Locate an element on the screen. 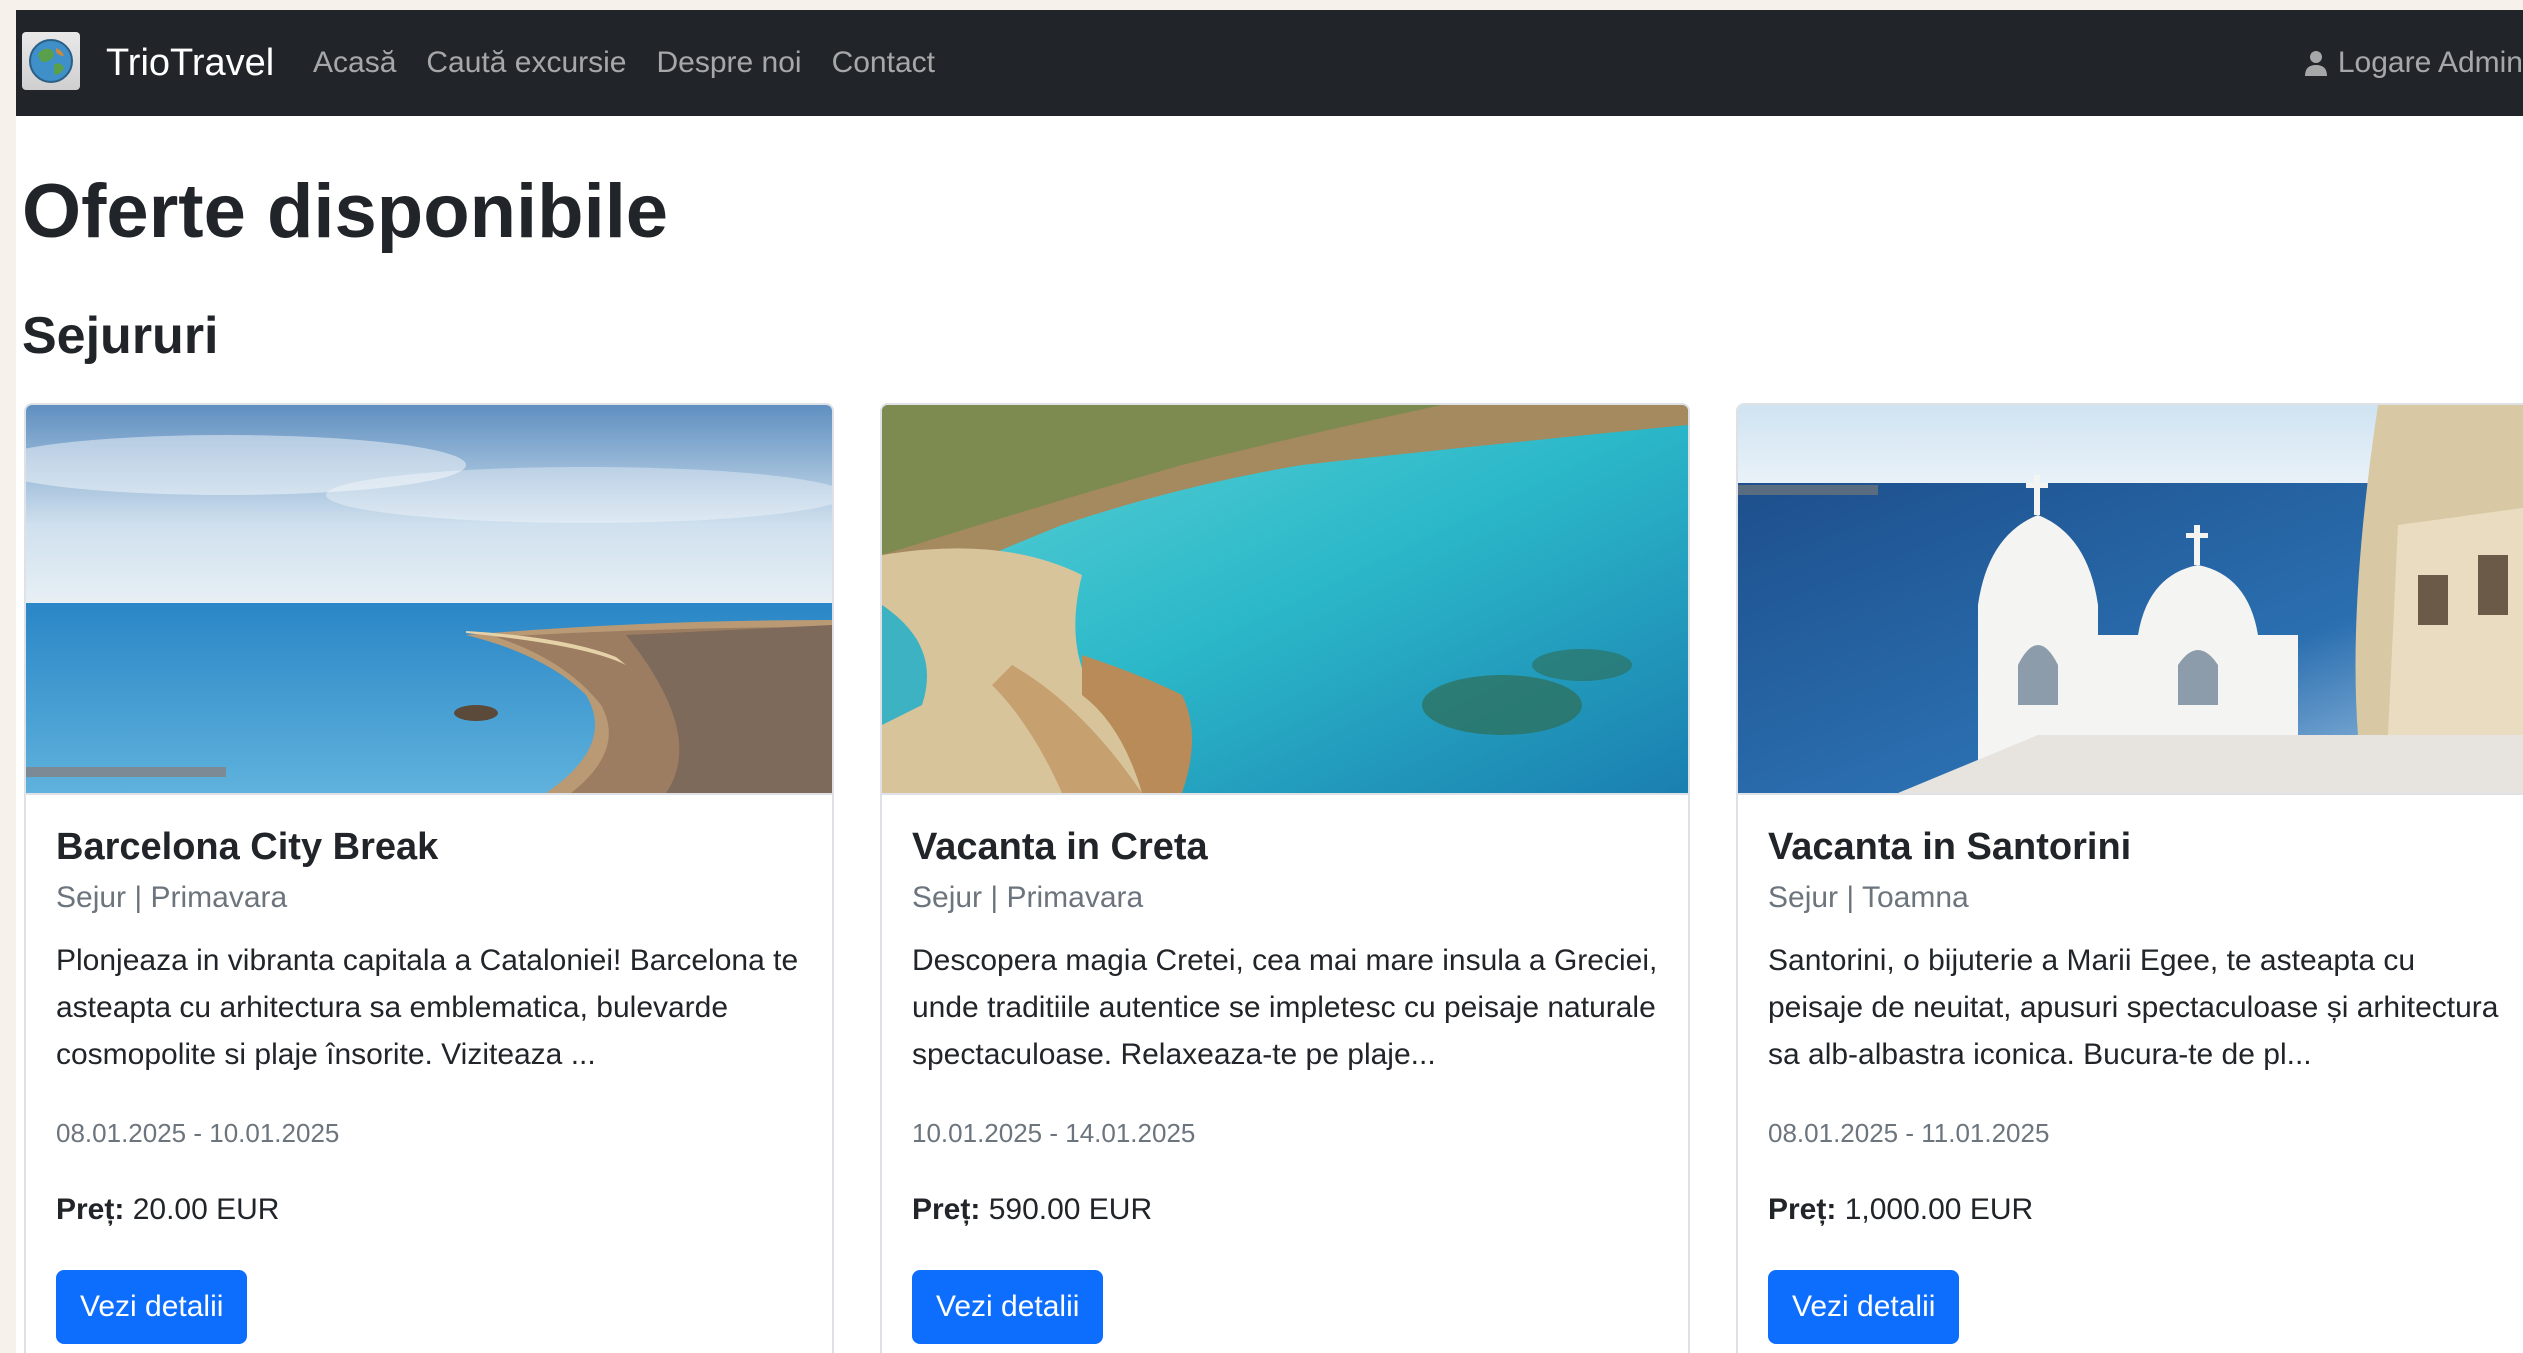  brand-name: TrioTravel is located at coordinates (190, 63).